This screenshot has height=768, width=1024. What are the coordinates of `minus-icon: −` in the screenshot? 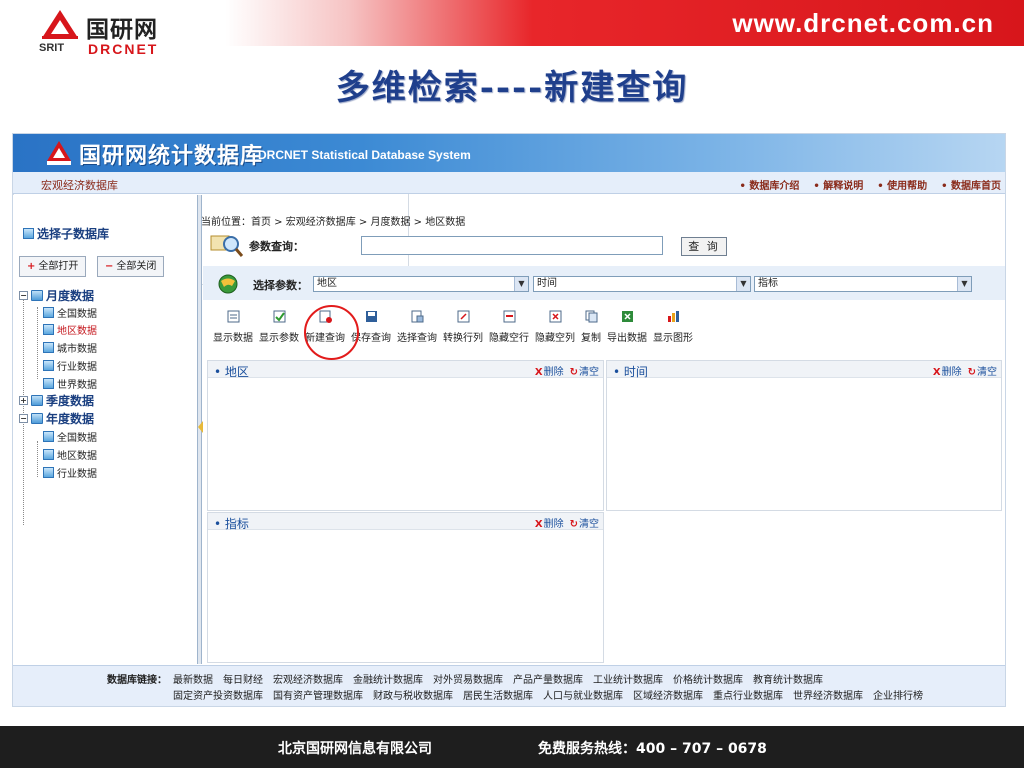 It's located at (109, 266).